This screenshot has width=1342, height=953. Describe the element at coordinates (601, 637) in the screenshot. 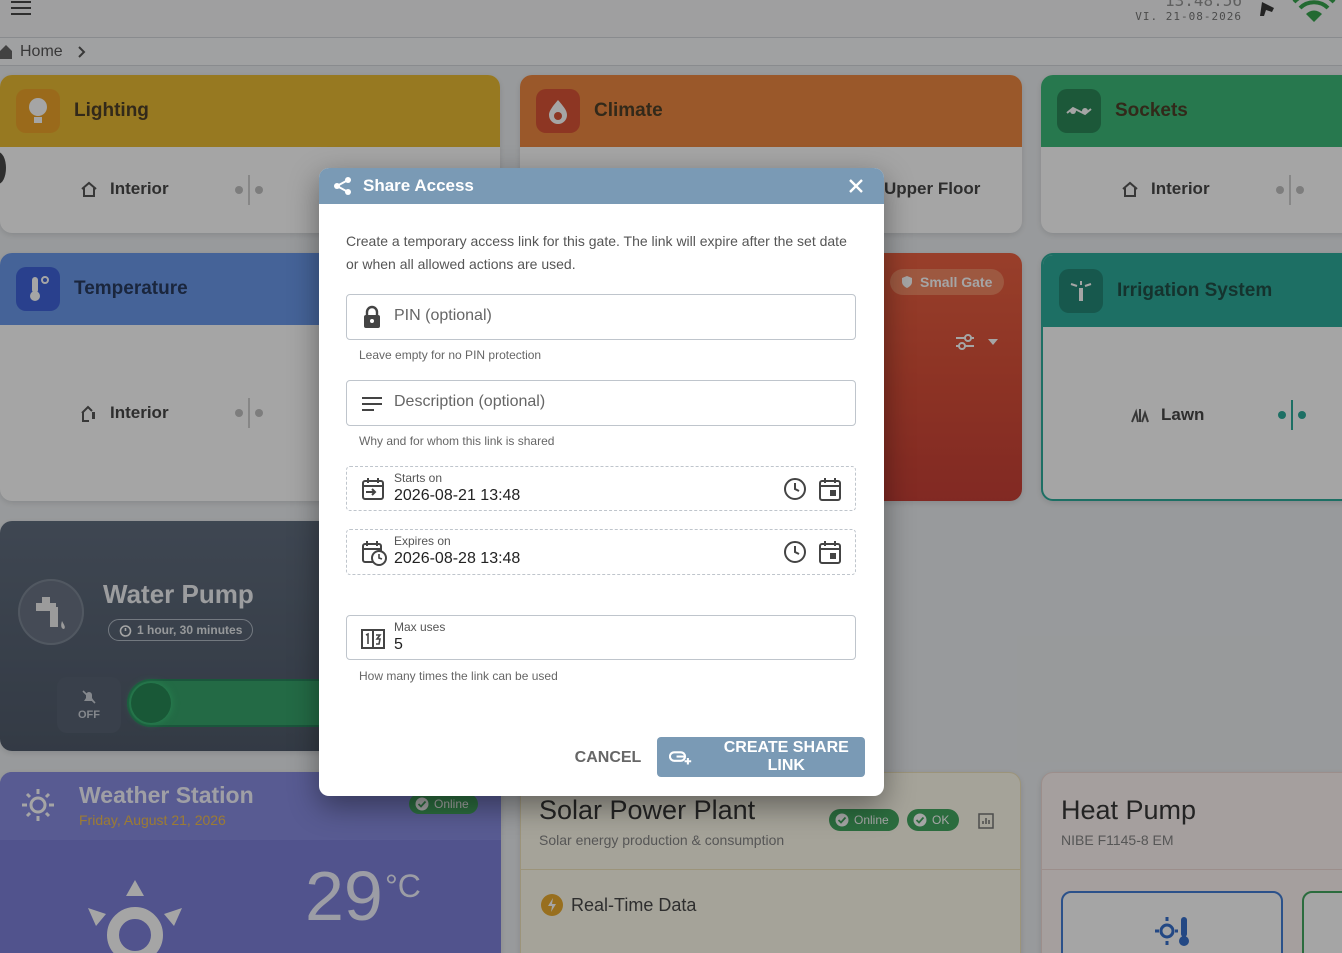

I see `max-uses-field: Max uses 5` at that location.